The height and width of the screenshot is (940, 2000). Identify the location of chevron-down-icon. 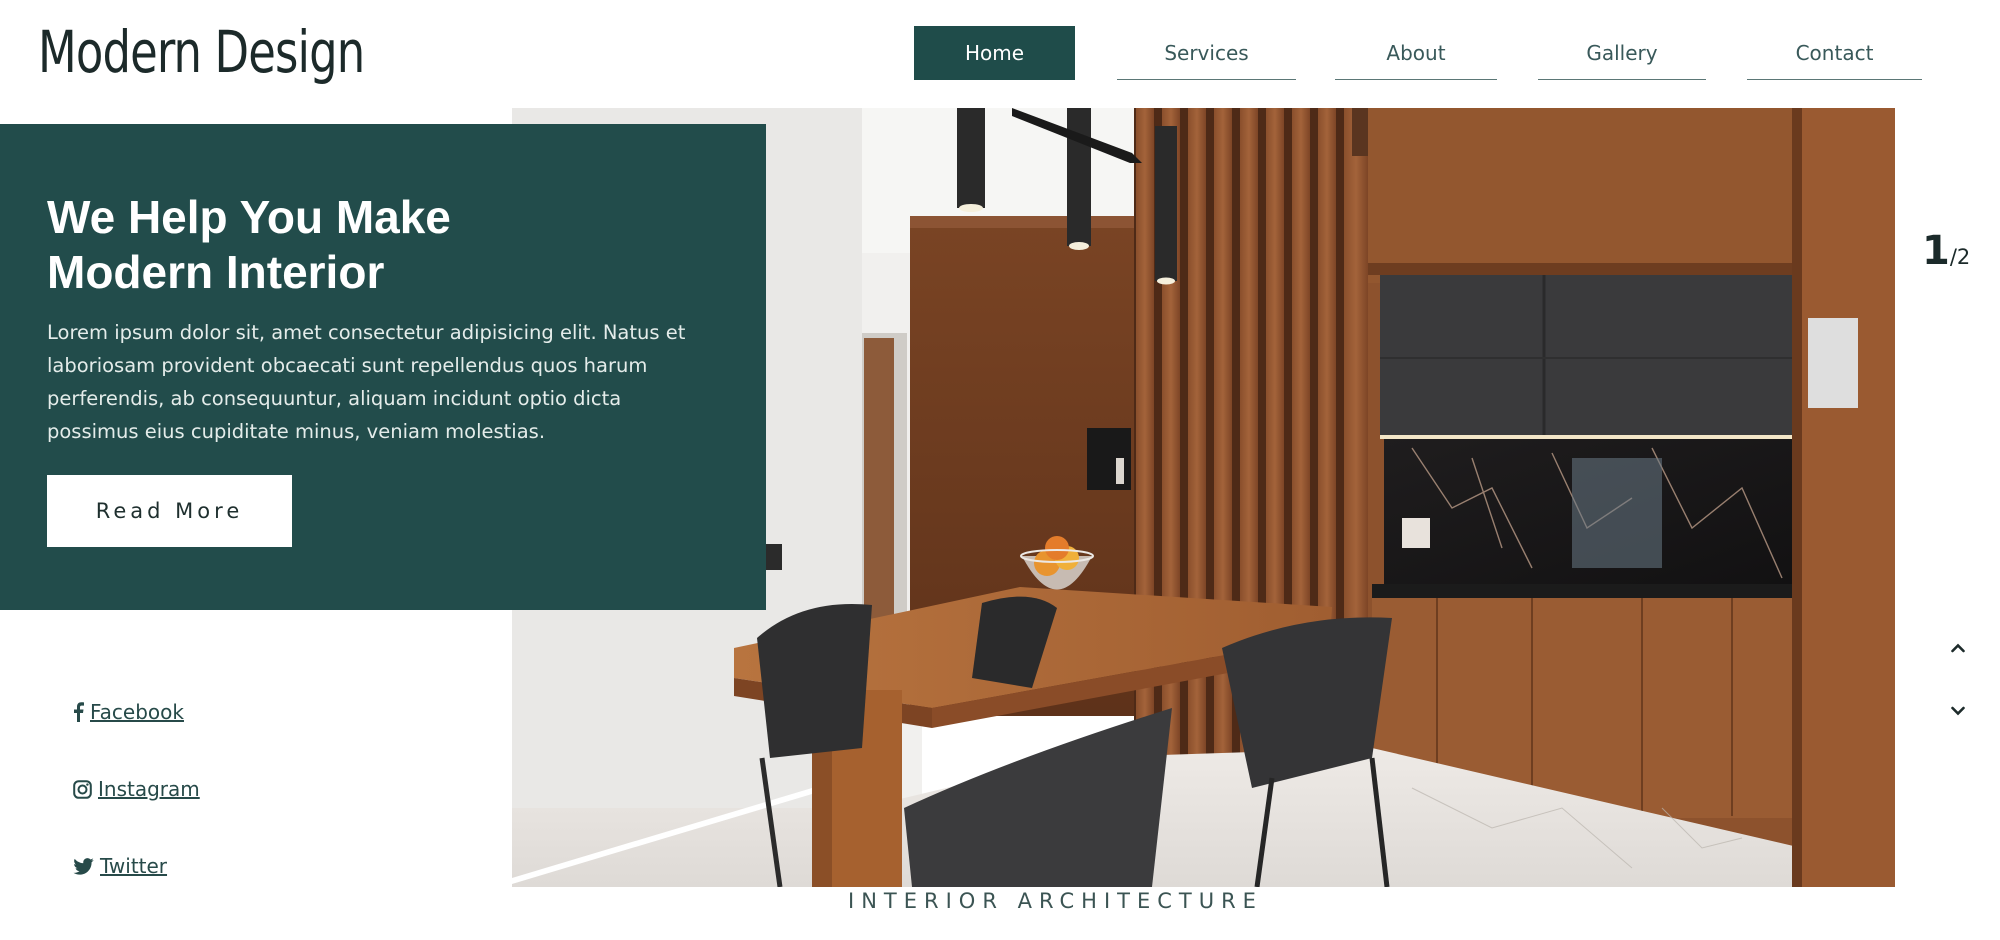
(1958, 711).